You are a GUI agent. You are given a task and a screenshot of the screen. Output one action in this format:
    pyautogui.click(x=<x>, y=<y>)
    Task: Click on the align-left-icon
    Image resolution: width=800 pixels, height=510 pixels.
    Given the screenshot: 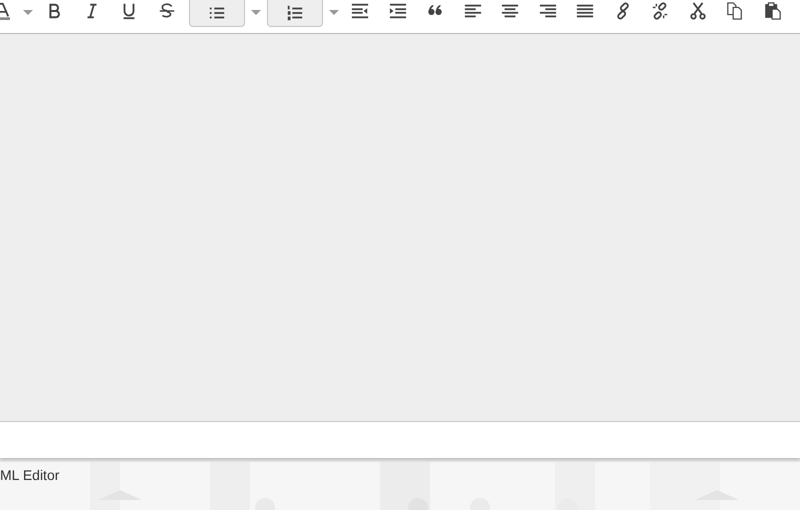 What is the action you would take?
    pyautogui.click(x=473, y=11)
    